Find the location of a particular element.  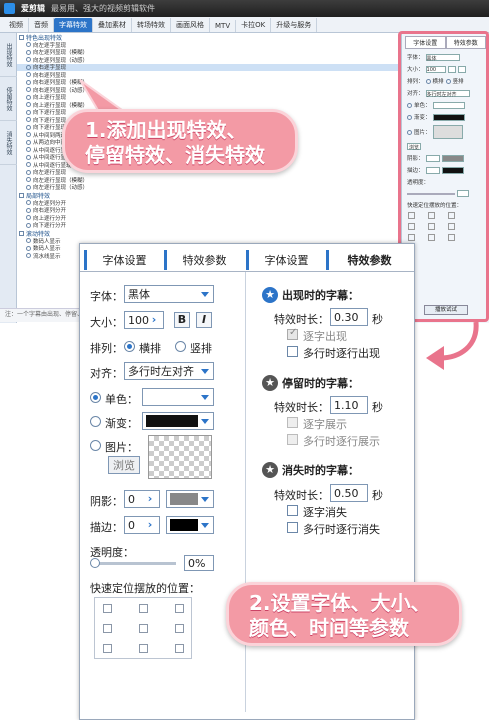

appear-line-label: 多行时逐行出现 is located at coordinates (341, 353).